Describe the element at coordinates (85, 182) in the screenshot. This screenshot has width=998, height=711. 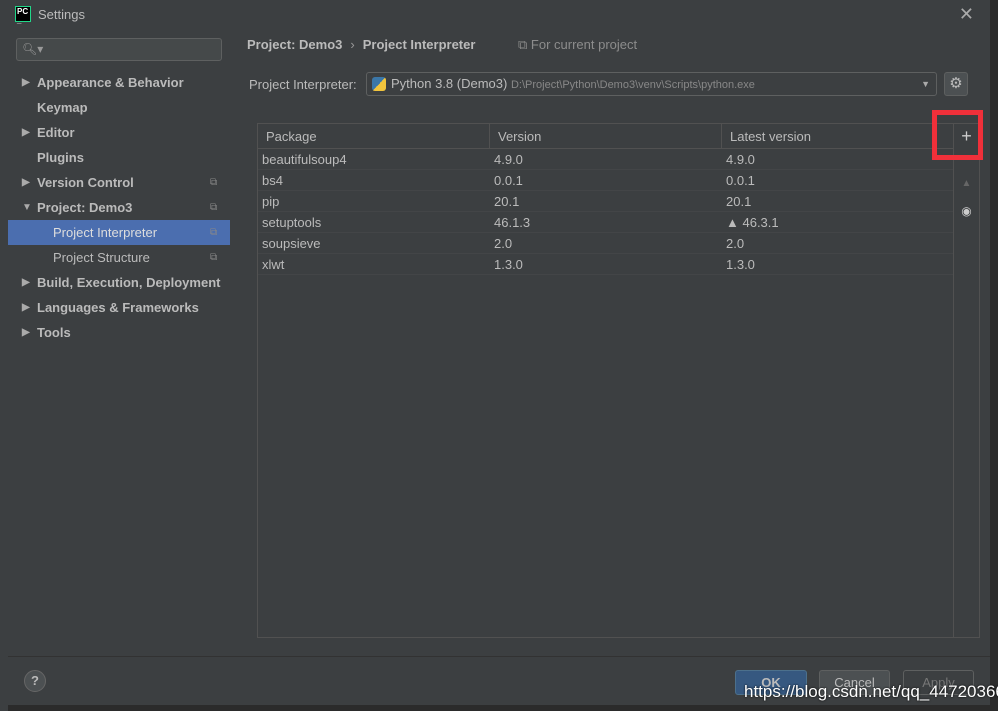
I see `sidebar-item-label: Version Control` at that location.